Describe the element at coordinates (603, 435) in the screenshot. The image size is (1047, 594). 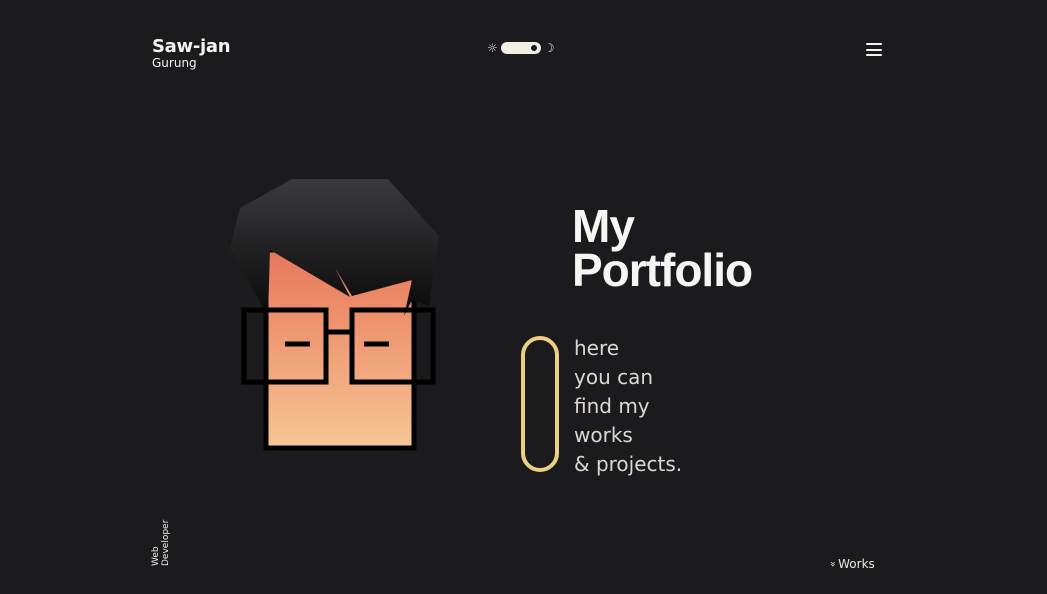
I see `tagline-line: works` at that location.